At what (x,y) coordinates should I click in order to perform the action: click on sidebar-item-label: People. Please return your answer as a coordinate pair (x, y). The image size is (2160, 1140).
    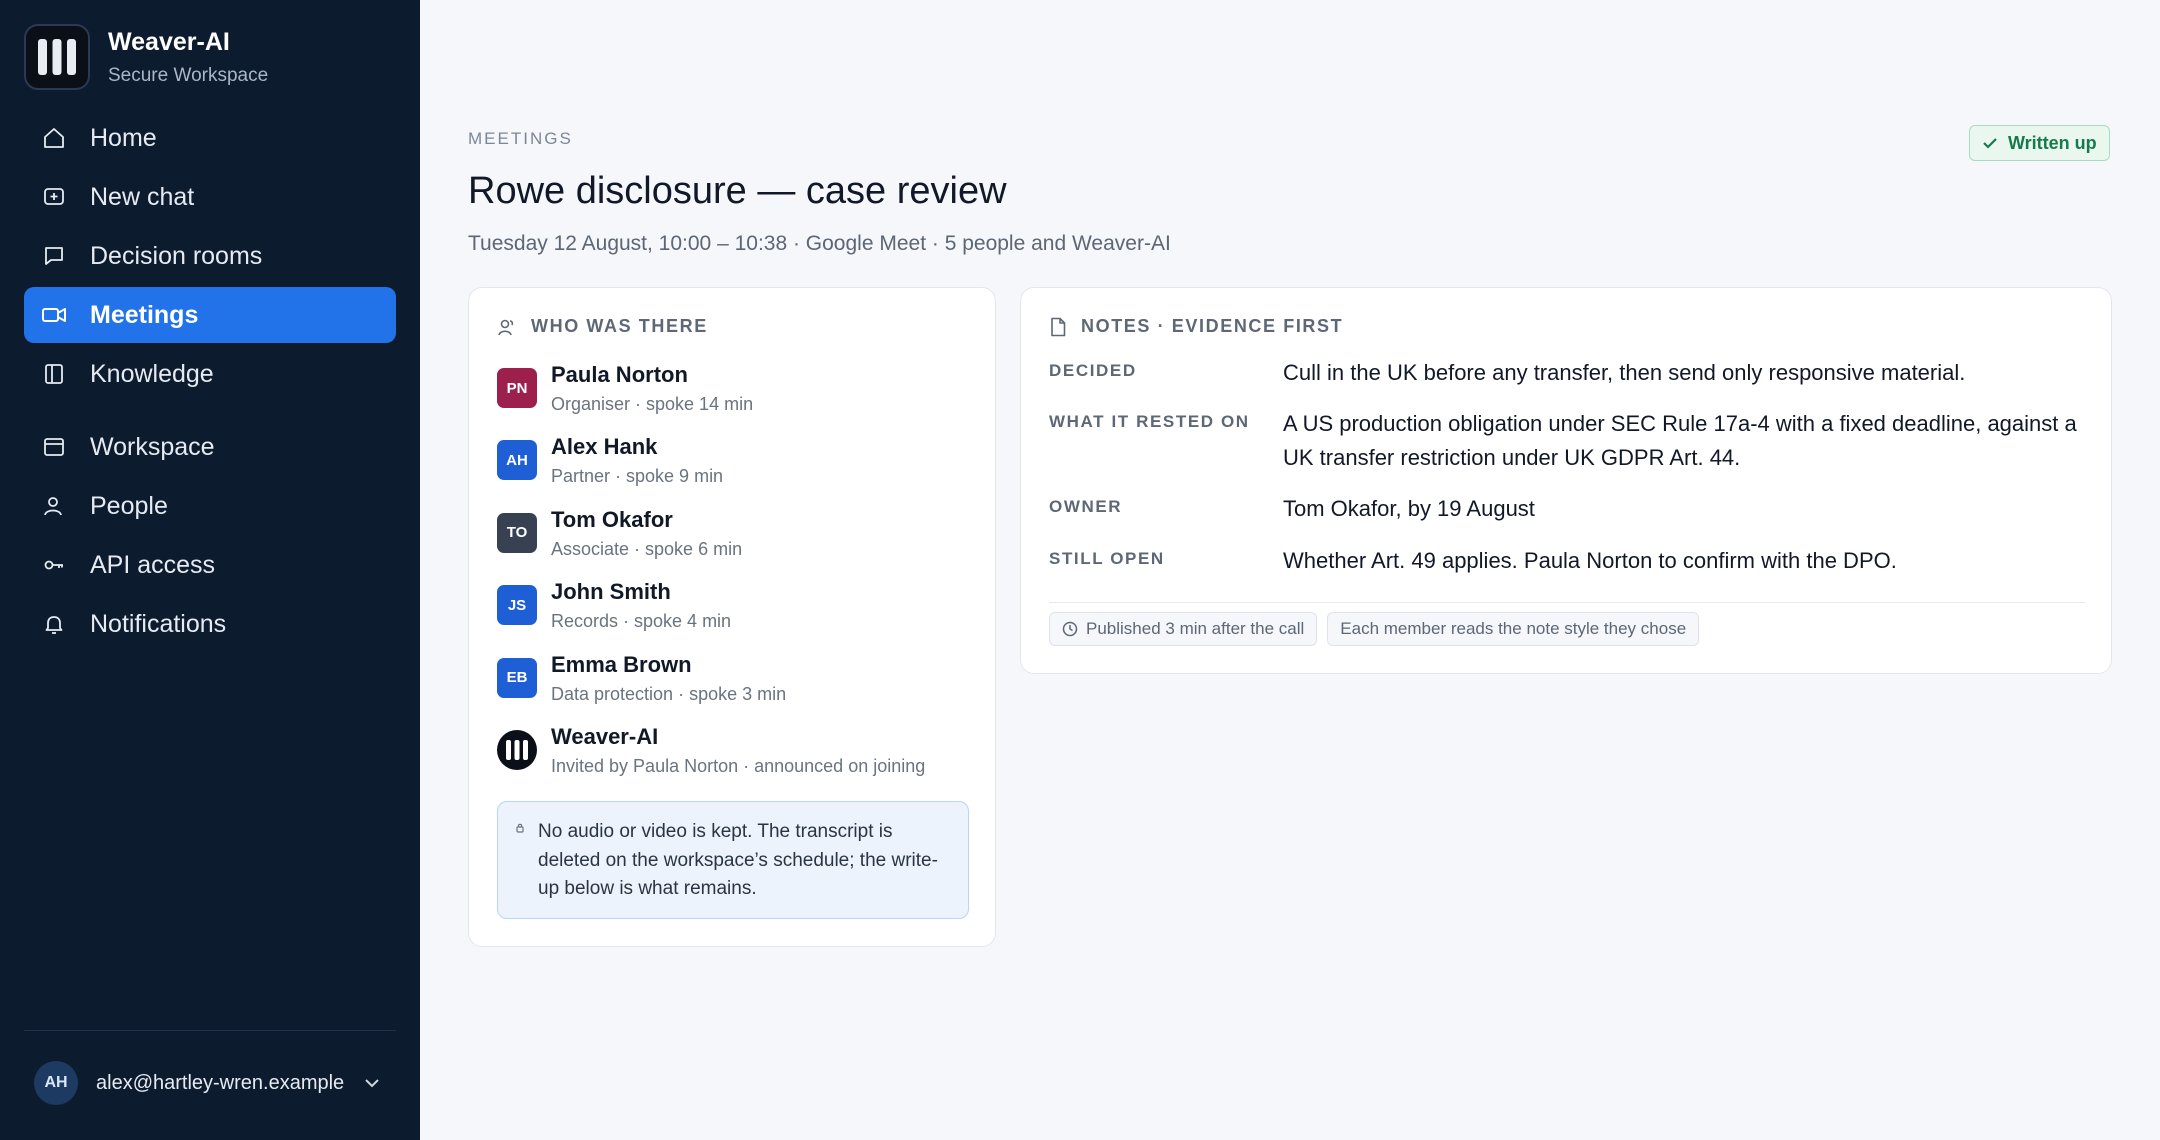
    Looking at the image, I should click on (129, 505).